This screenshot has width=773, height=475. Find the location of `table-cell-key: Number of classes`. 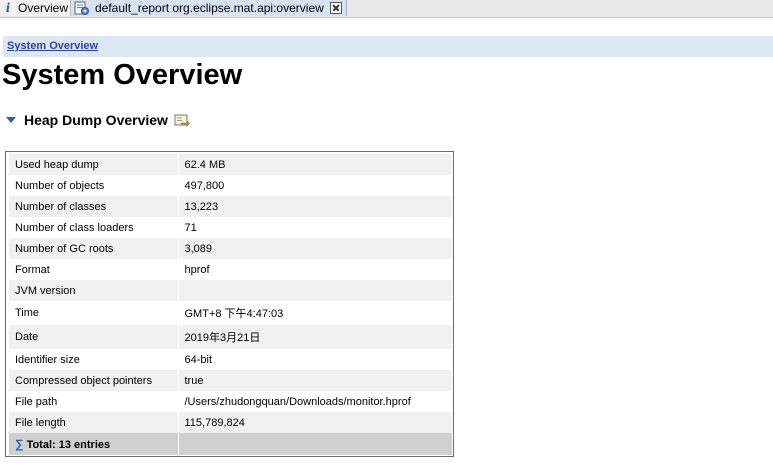

table-cell-key: Number of classes is located at coordinates (94, 206).